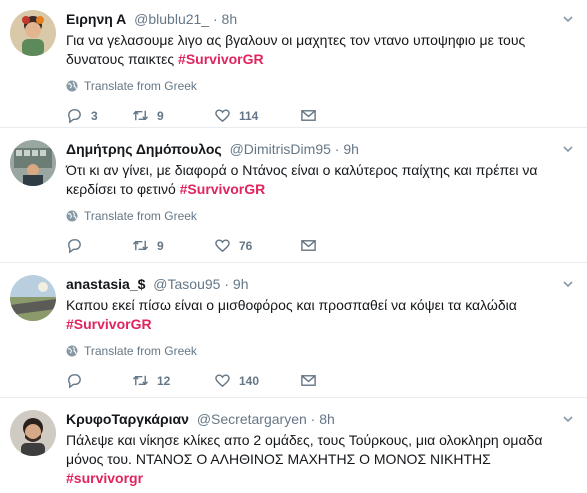 The width and height of the screenshot is (587, 493). I want to click on tweet-header: anastasia_$ @Tasou95 · 9h, so click(319, 284).